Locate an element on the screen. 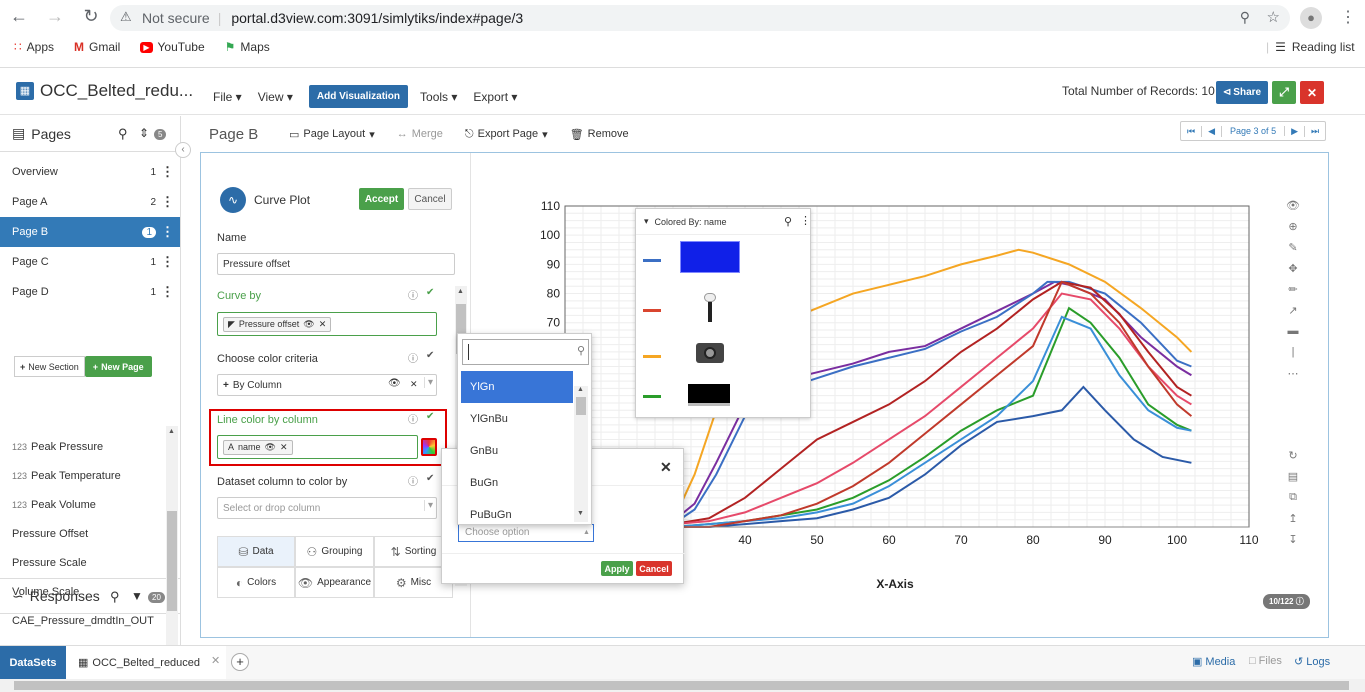 The image size is (1365, 692). response-item: 123 Peak Temperature is located at coordinates (82, 475).